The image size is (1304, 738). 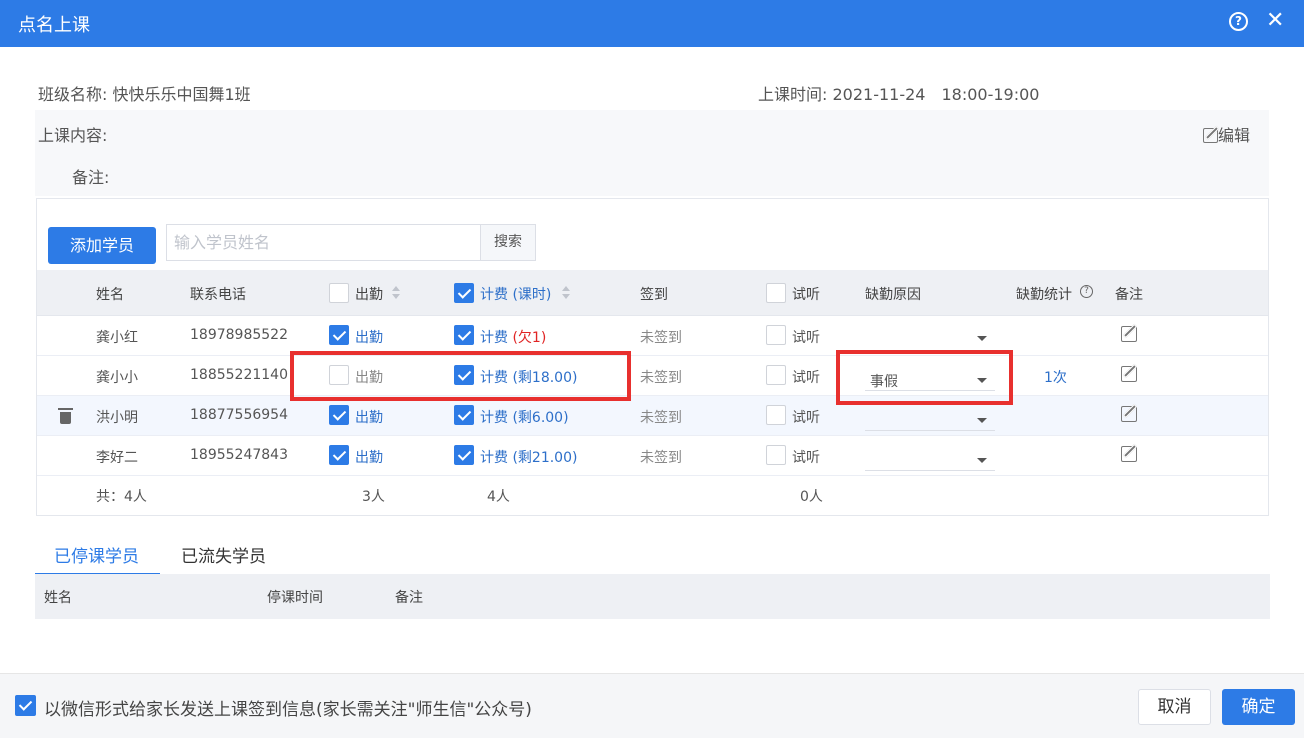 I want to click on table-row: 李好二 18955247843 出勤 计费 (剩21.00) 未签到 试听, so click(x=652, y=456).